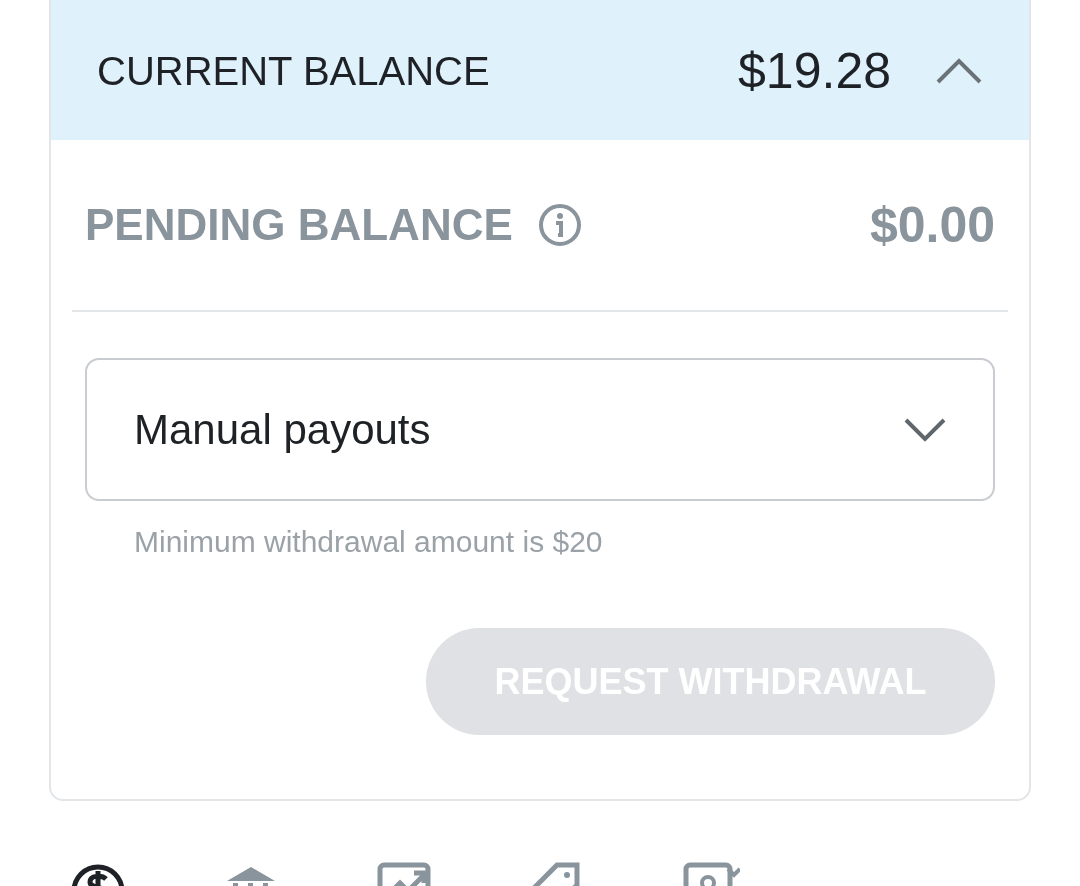 The image size is (1080, 886). I want to click on pending-balance-amount: $0.00, so click(932, 225).